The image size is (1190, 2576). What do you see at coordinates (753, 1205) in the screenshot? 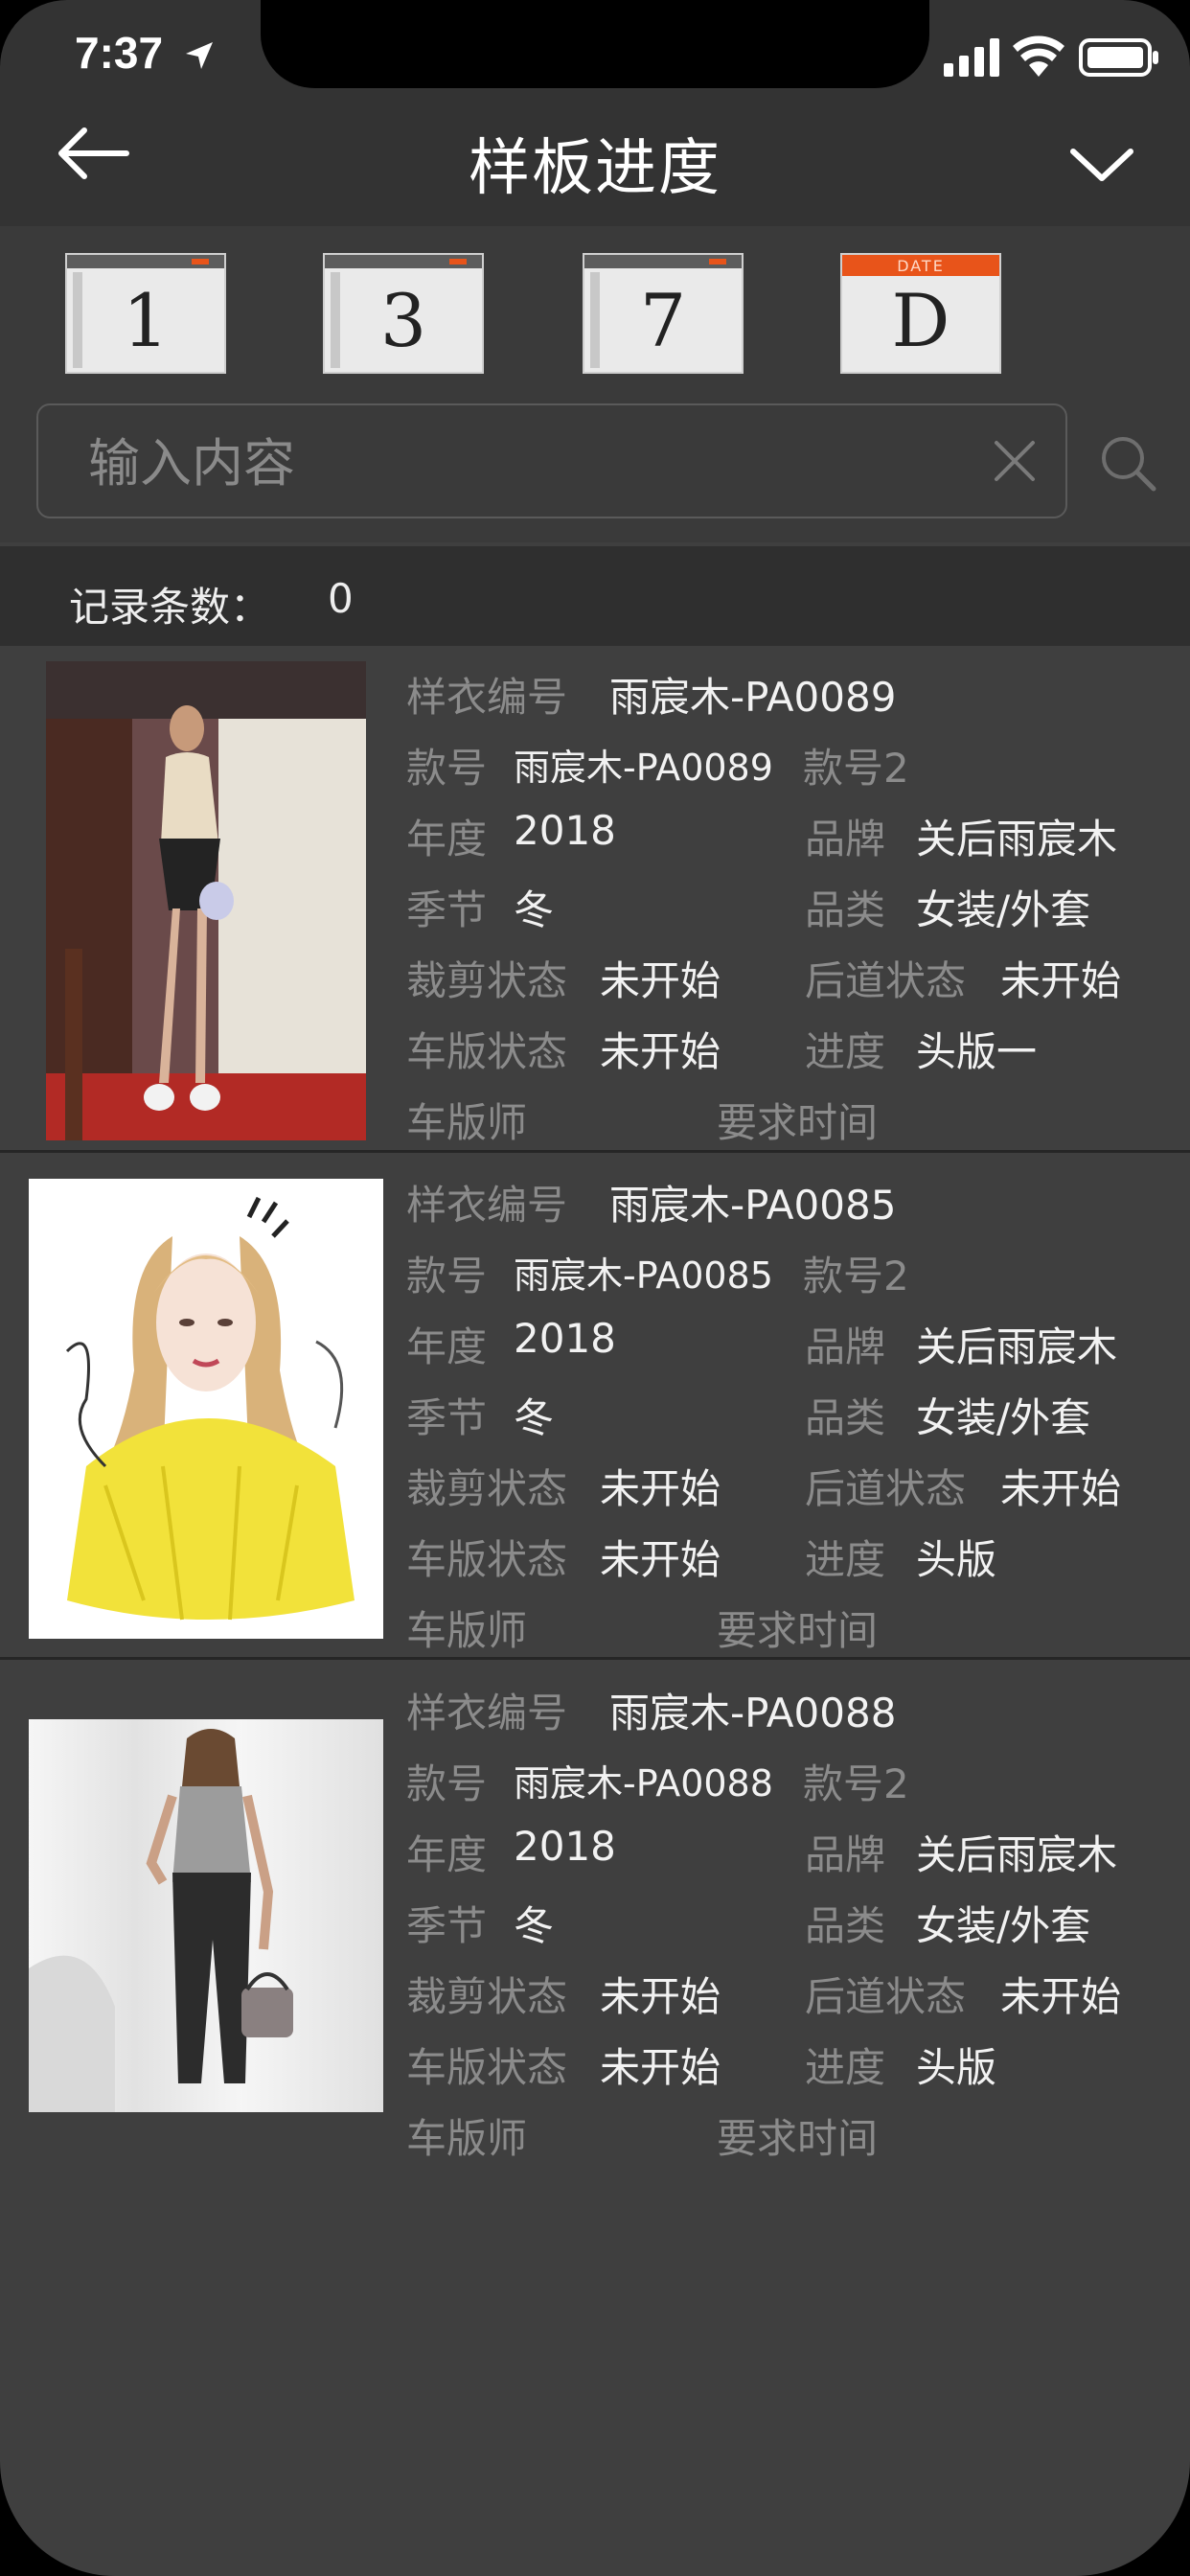
I see `value-sample-no: 雨宸木-PA0085` at bounding box center [753, 1205].